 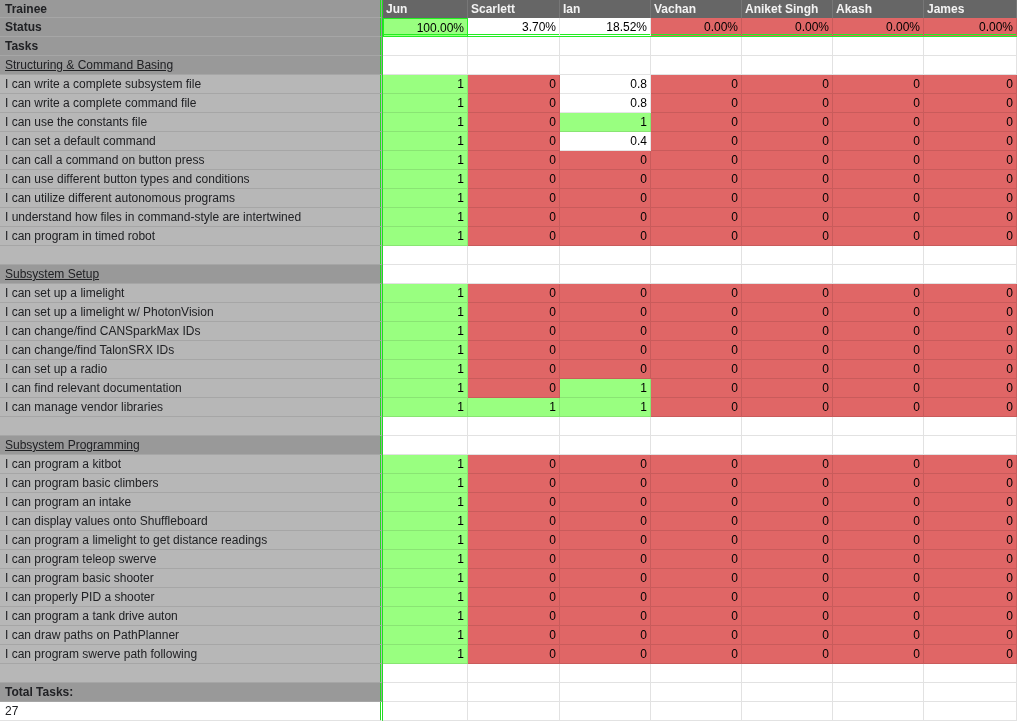 What do you see at coordinates (191, 9) in the screenshot?
I see `column-header: Trainee` at bounding box center [191, 9].